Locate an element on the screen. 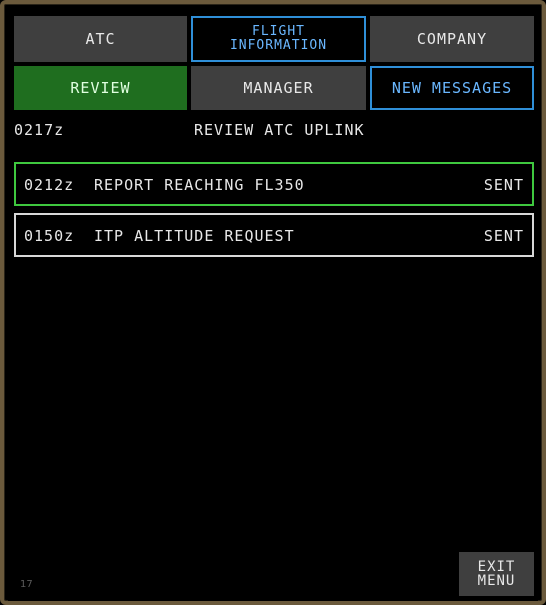 The height and width of the screenshot is (605, 546). new-messages-button: NEW MESSAGES is located at coordinates (452, 88).